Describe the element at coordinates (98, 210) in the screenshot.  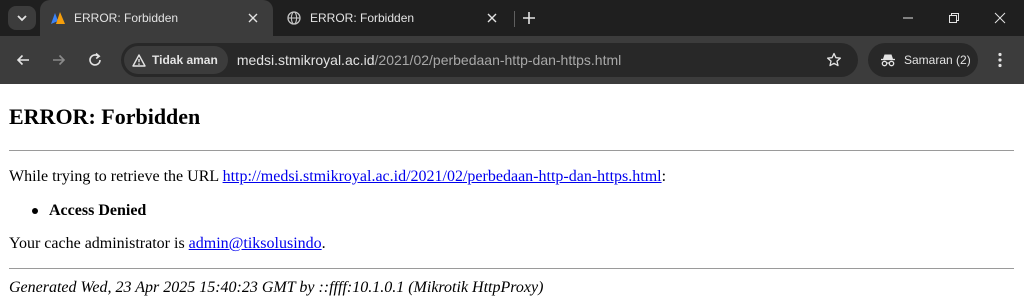
I see `access-denied-item: Access Denied` at that location.